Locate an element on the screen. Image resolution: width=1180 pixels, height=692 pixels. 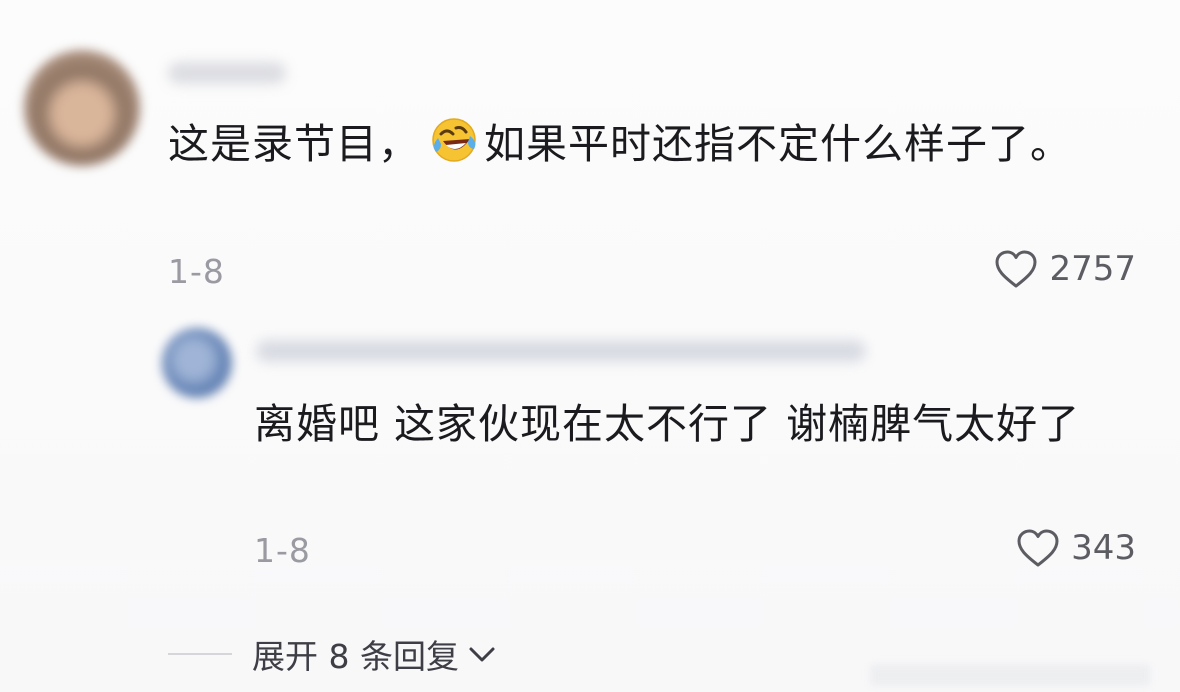
comment-like-count: 2757 is located at coordinates (1092, 269).